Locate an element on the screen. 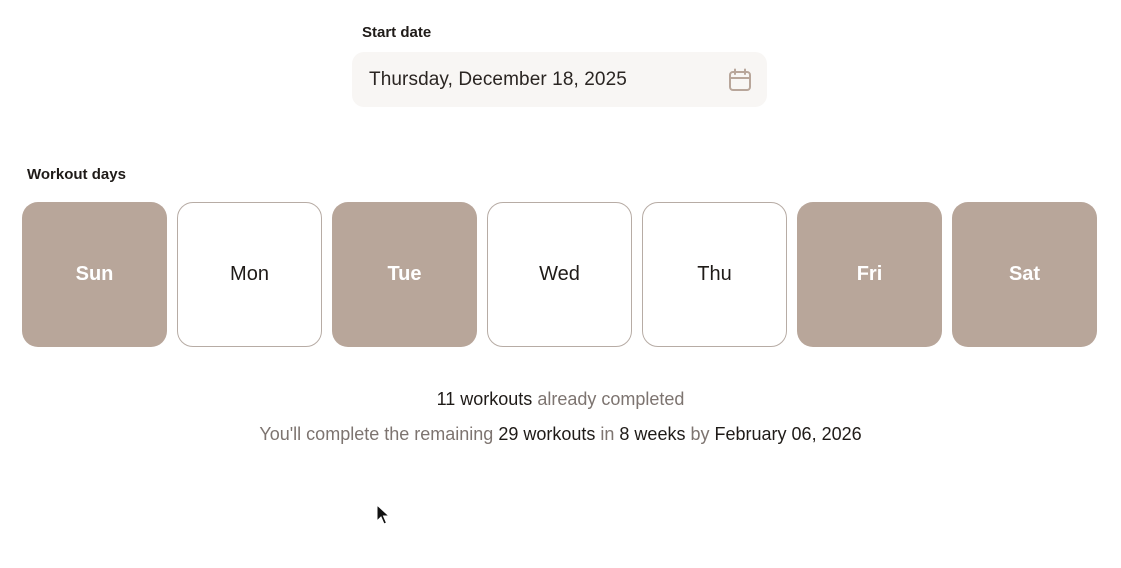 The height and width of the screenshot is (568, 1121). day-toggle-thu: Thu is located at coordinates (714, 274).